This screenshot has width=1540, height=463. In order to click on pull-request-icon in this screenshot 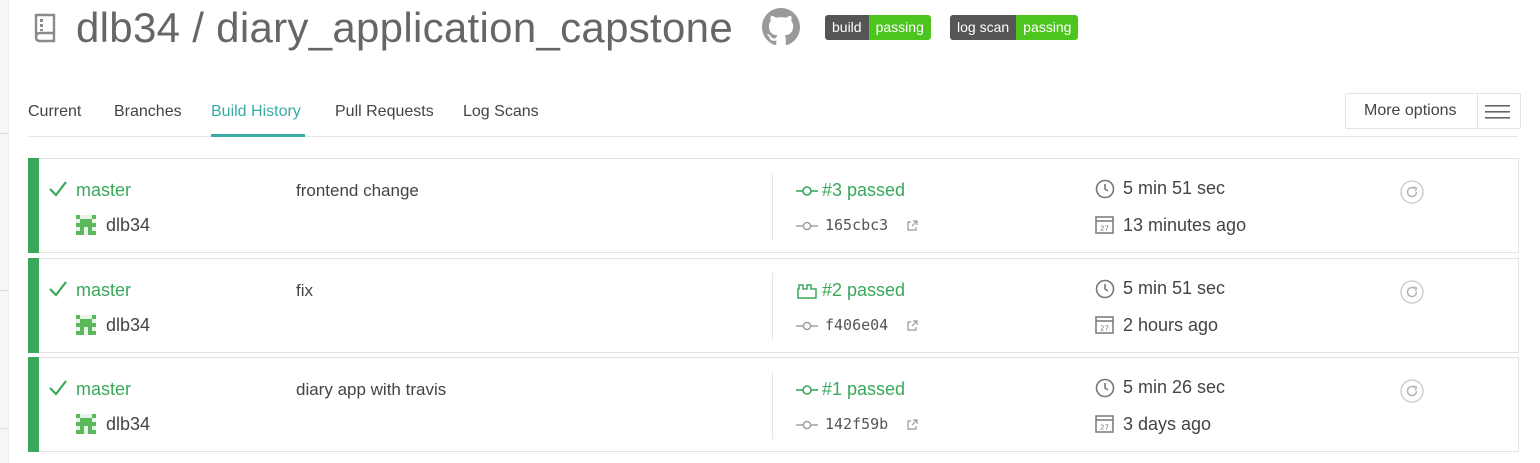, I will do `click(807, 291)`.